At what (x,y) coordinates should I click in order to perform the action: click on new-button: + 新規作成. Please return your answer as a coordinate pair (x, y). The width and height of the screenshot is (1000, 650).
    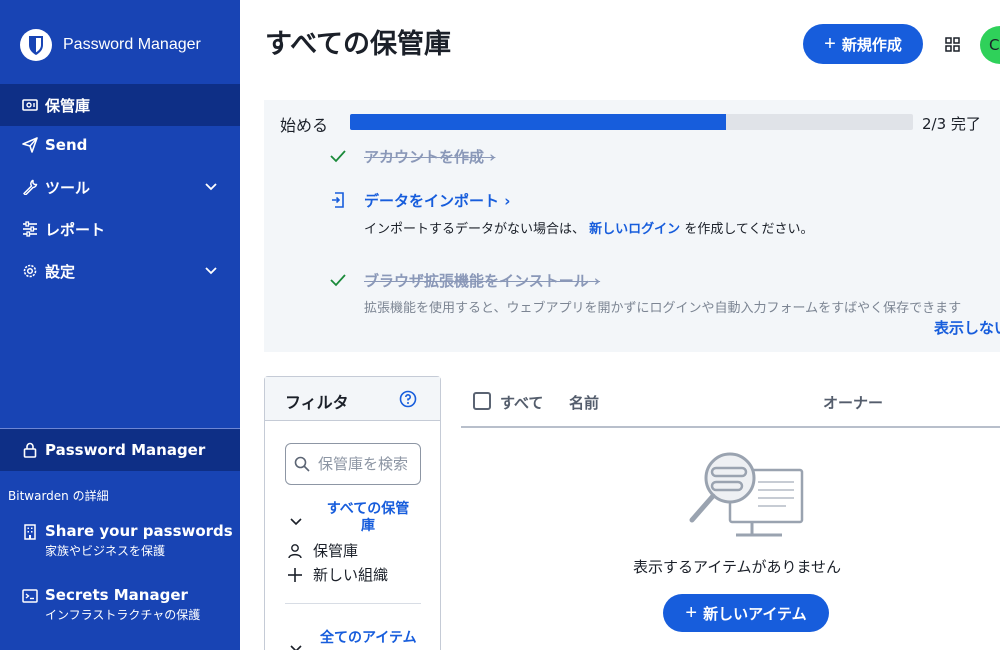
    Looking at the image, I should click on (863, 44).